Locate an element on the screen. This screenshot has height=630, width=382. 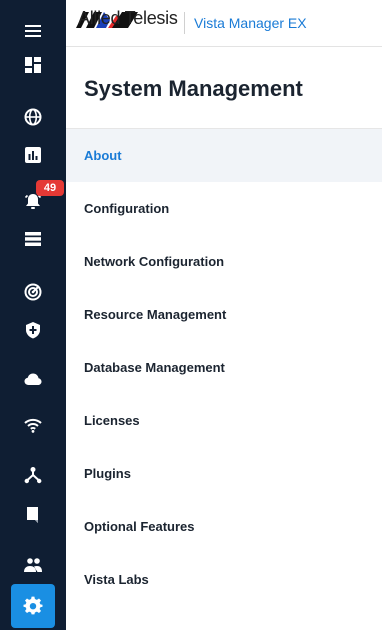
users-icon is located at coordinates (33, 565).